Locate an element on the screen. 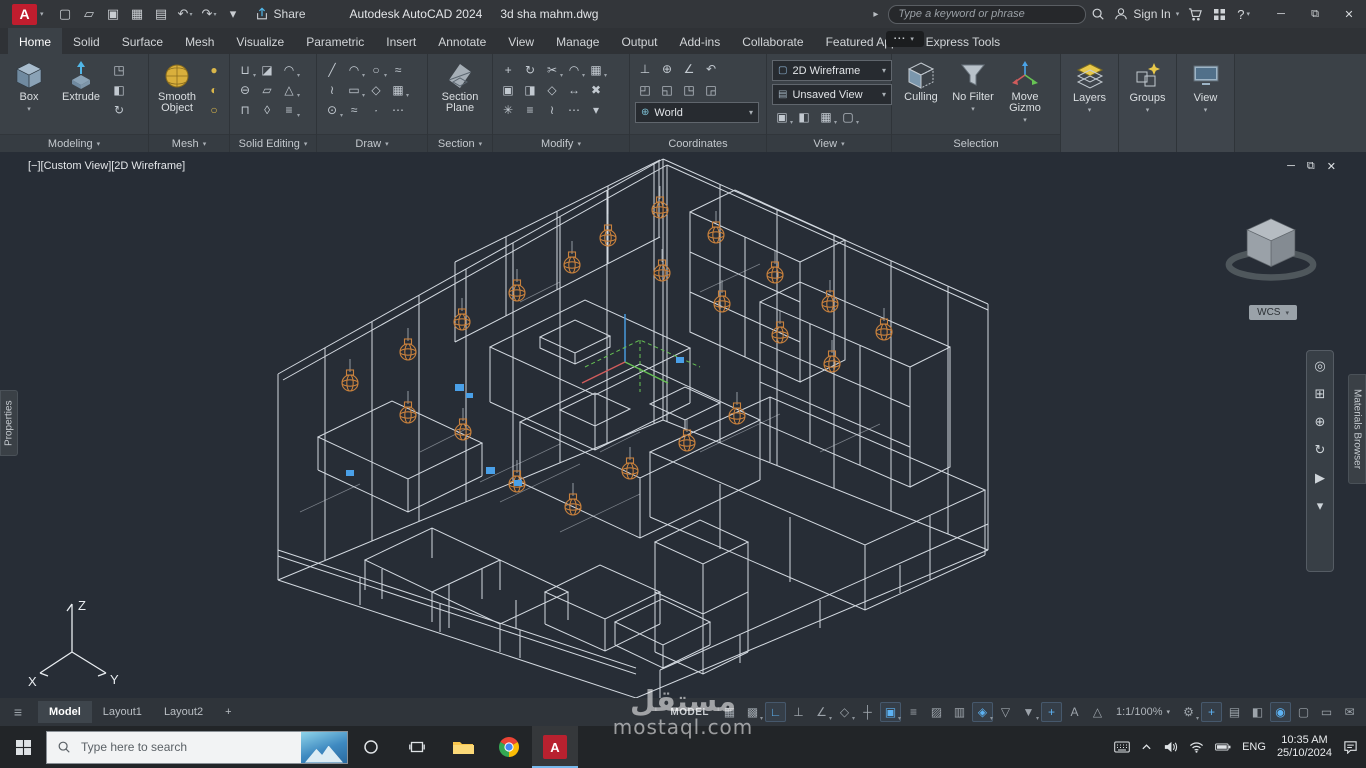 This screenshot has height=768, width=1366. viewport-minimize-button: ─ is located at coordinates (1291, 166).